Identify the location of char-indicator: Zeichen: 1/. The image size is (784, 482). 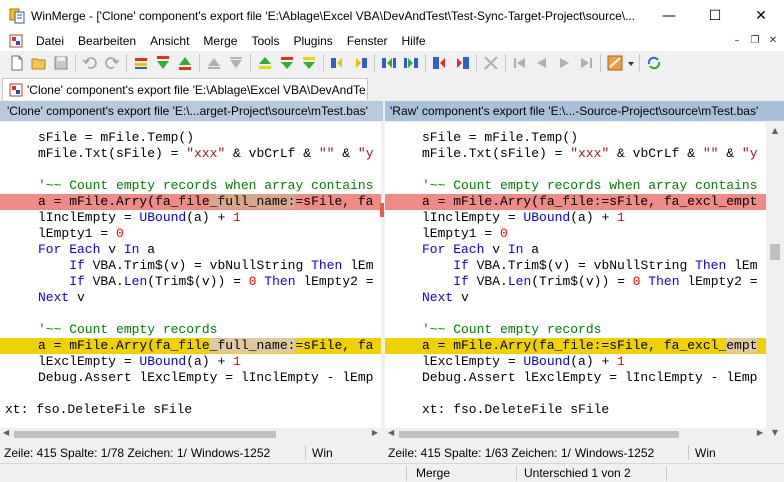
(157, 452).